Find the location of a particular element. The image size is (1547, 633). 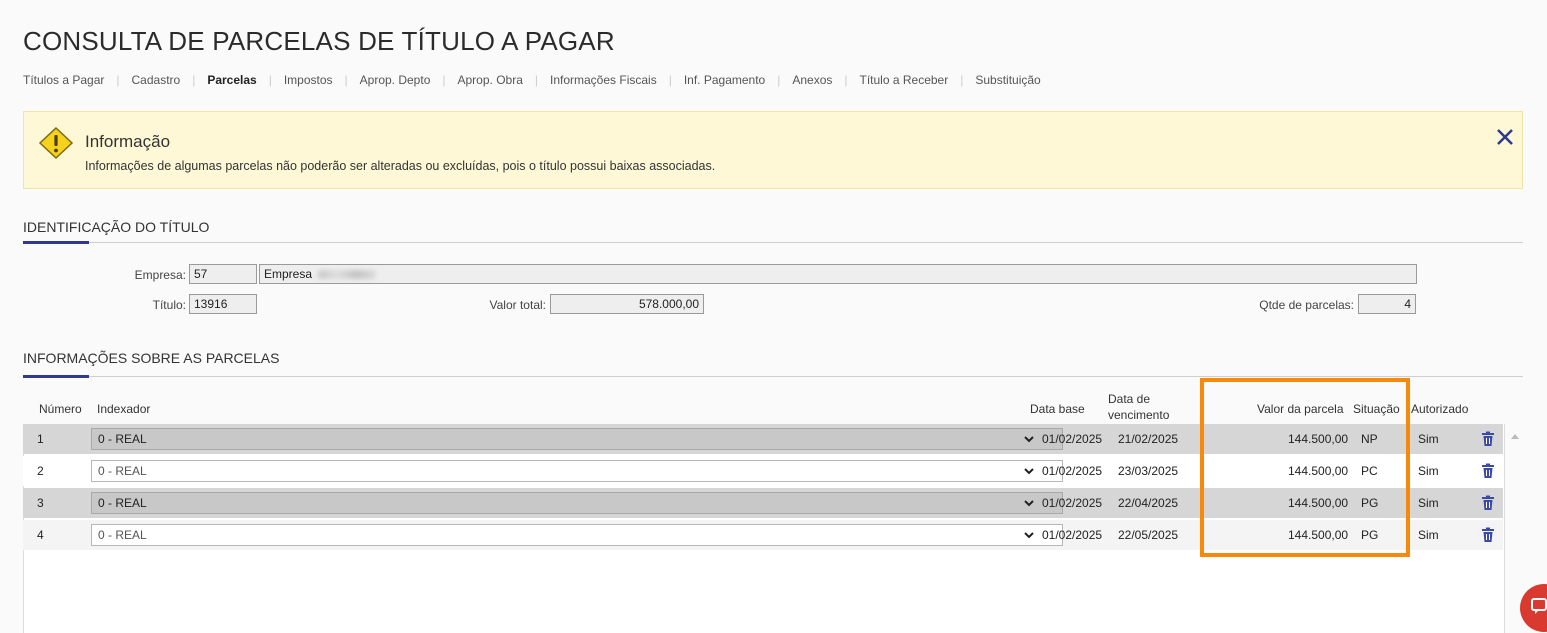

column-header-data-vencimento-line1: Data de is located at coordinates (1129, 399).